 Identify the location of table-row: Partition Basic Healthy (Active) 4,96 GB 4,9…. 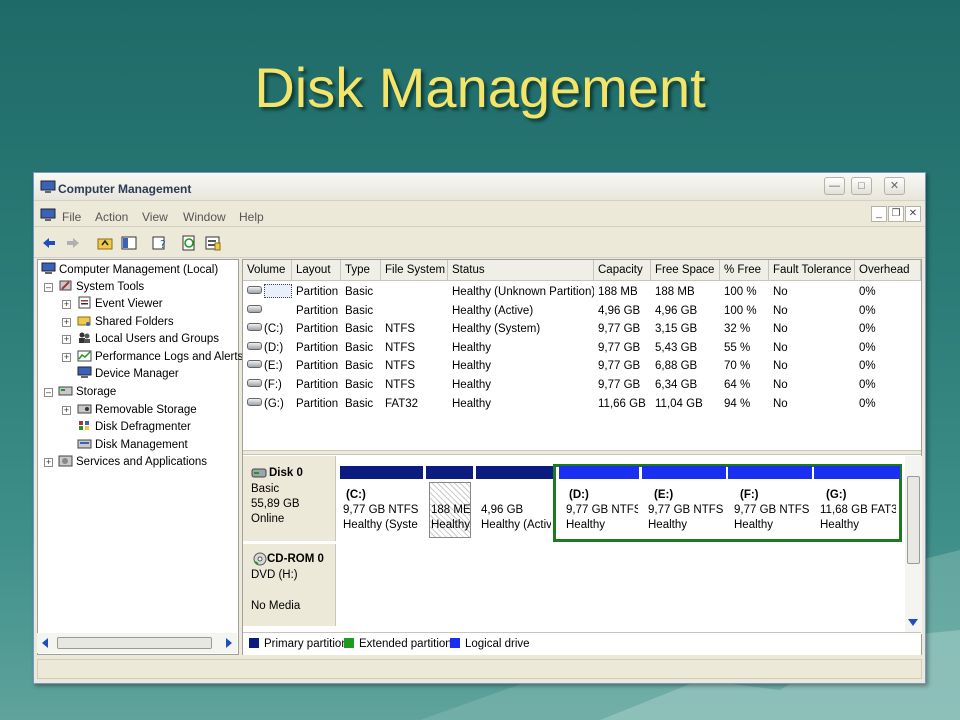
(582, 311).